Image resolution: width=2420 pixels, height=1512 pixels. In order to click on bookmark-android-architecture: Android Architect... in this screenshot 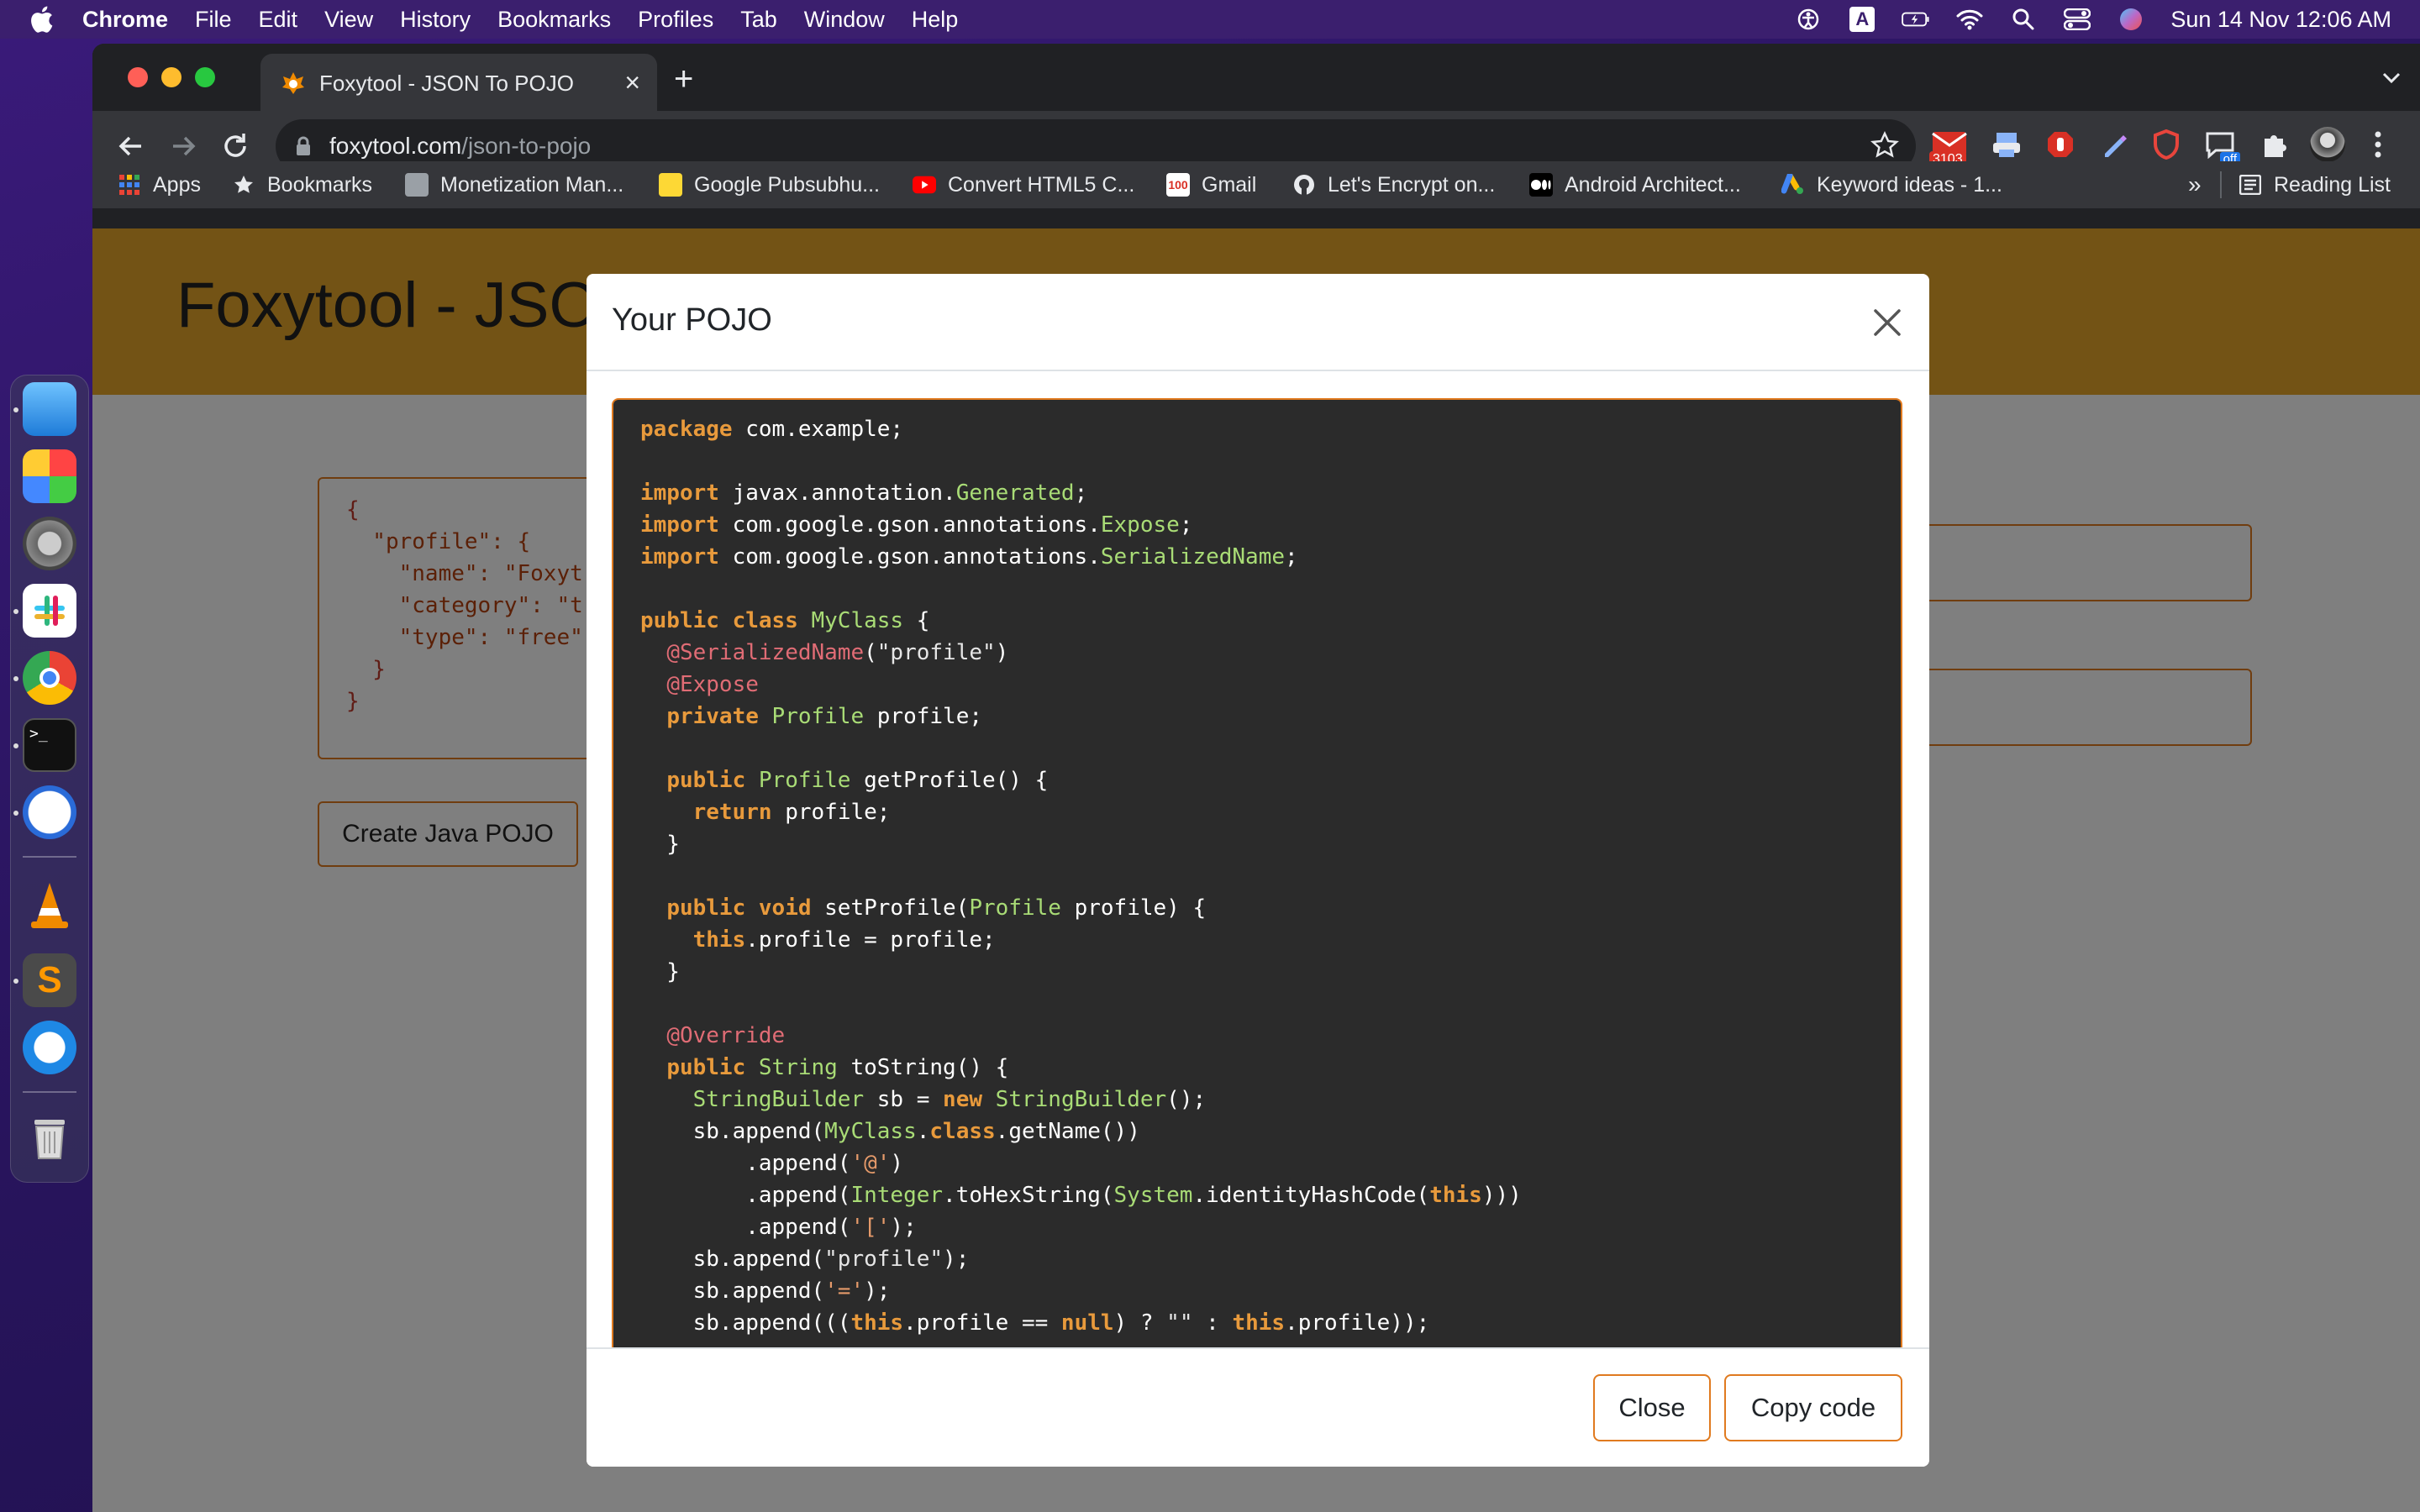, I will do `click(1635, 185)`.